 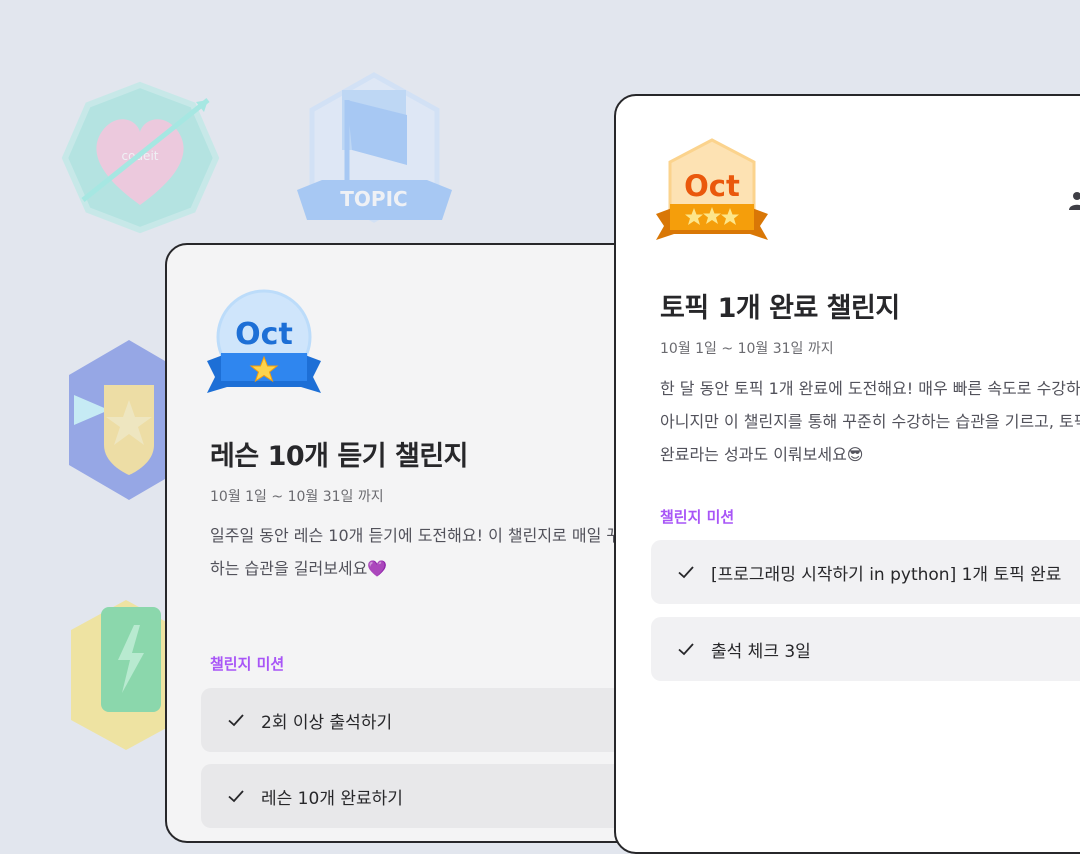 What do you see at coordinates (374, 147) in the screenshot?
I see `topic-flag-badge: TOPIC` at bounding box center [374, 147].